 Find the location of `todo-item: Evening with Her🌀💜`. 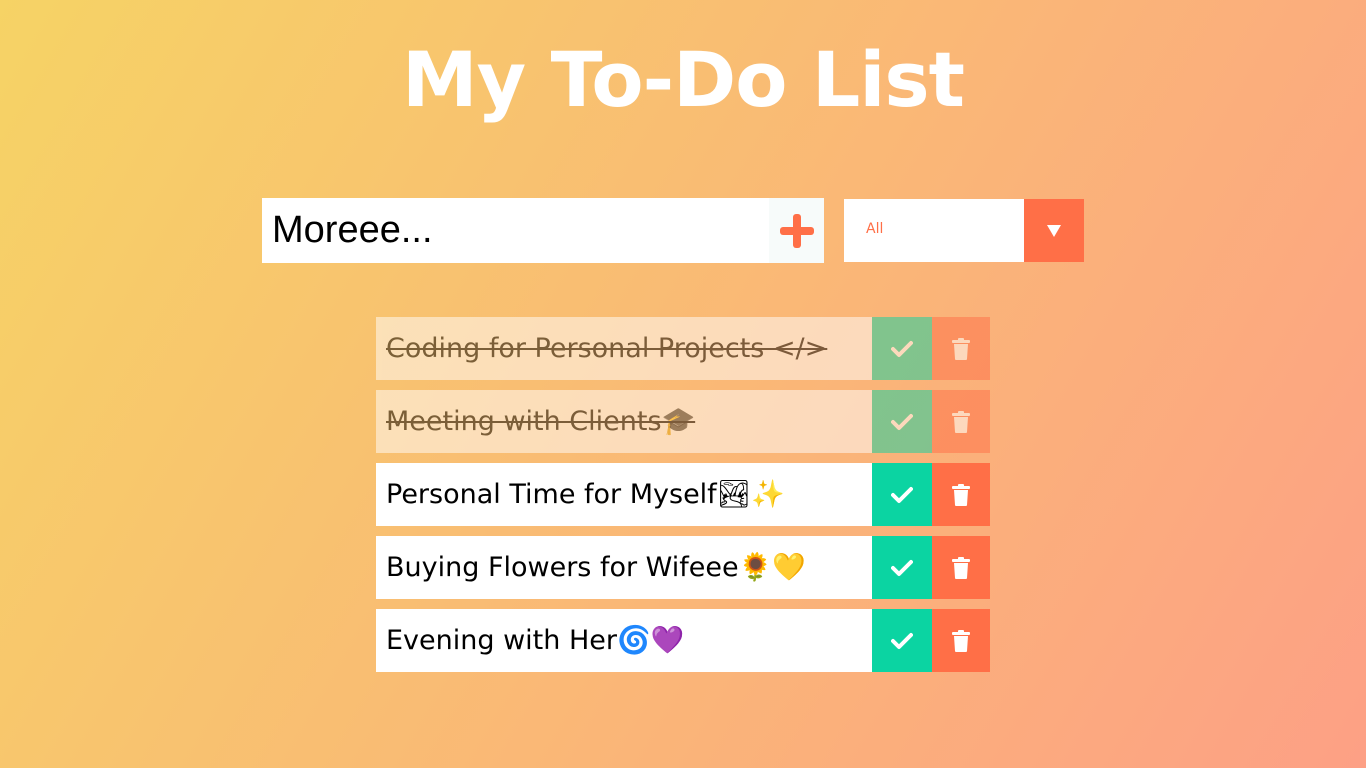

todo-item: Evening with Her🌀💜 is located at coordinates (683, 640).